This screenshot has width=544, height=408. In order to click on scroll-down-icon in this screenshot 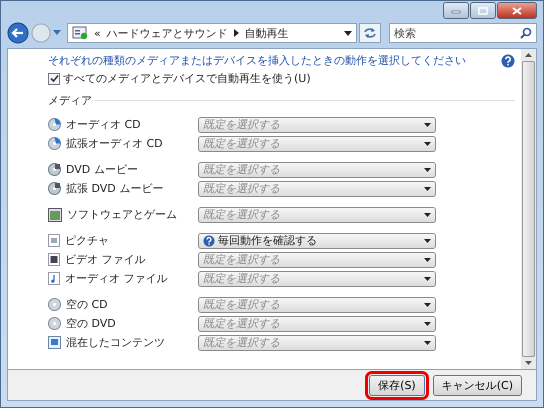, I will do `click(528, 363)`.